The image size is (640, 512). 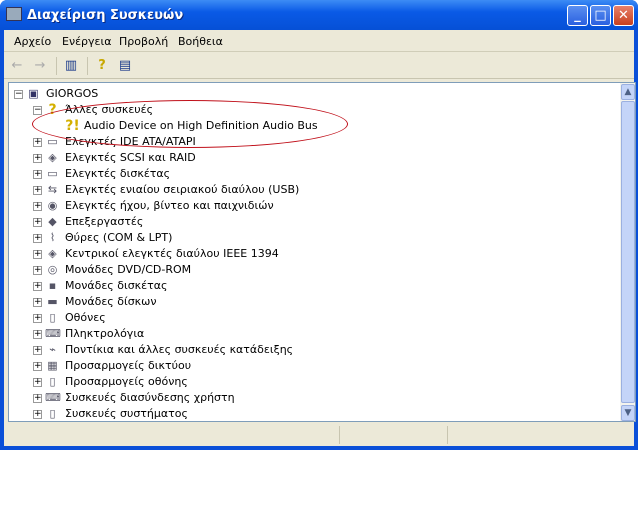 What do you see at coordinates (104, 221) in the screenshot?
I see `tree-item-label: Επεξεργαστές` at bounding box center [104, 221].